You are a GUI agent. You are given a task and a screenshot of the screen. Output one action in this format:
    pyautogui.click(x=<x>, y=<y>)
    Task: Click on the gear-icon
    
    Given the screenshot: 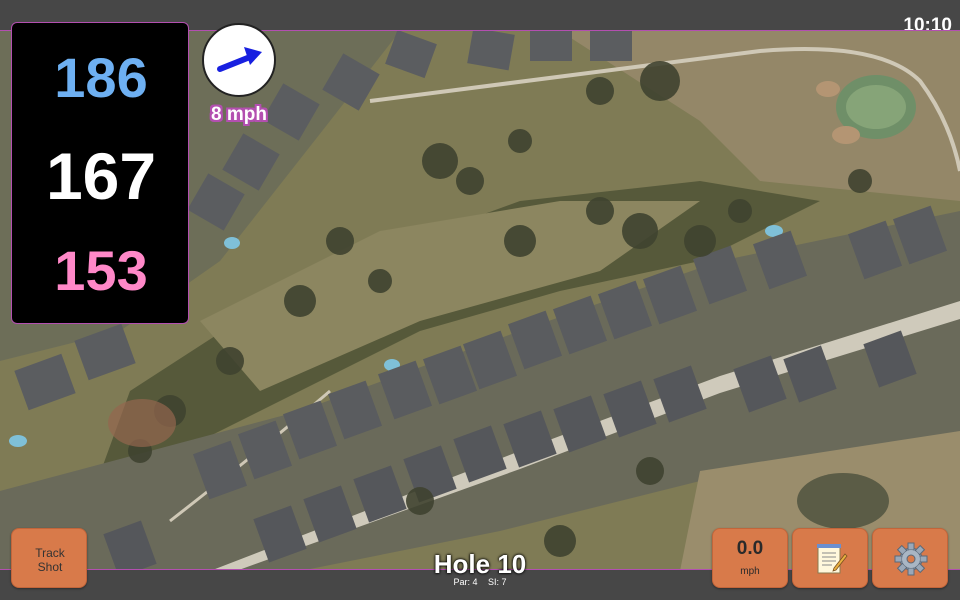 What is the action you would take?
    pyautogui.click(x=911, y=559)
    